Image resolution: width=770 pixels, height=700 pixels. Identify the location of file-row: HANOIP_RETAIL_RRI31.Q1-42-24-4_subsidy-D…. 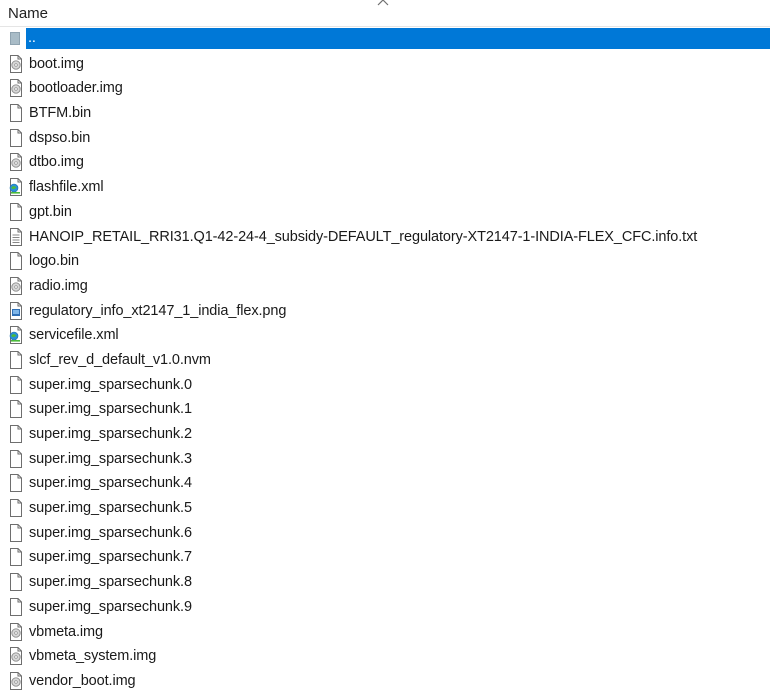
(385, 237).